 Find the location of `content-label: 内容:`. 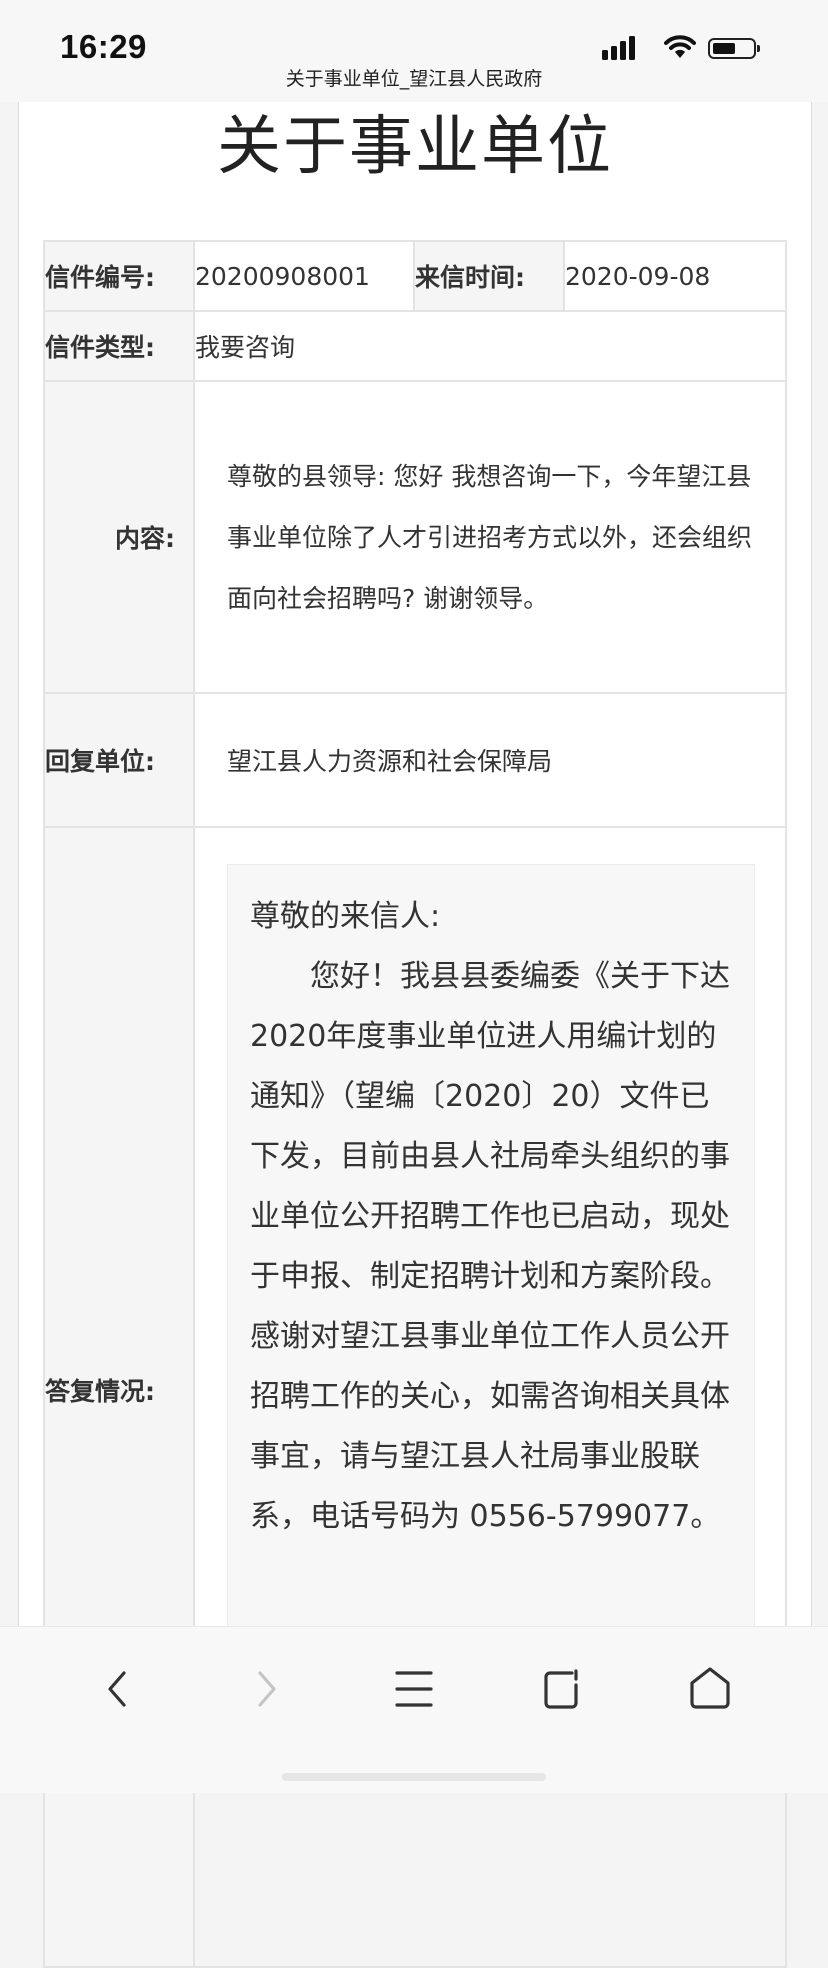

content-label: 内容: is located at coordinates (119, 537).